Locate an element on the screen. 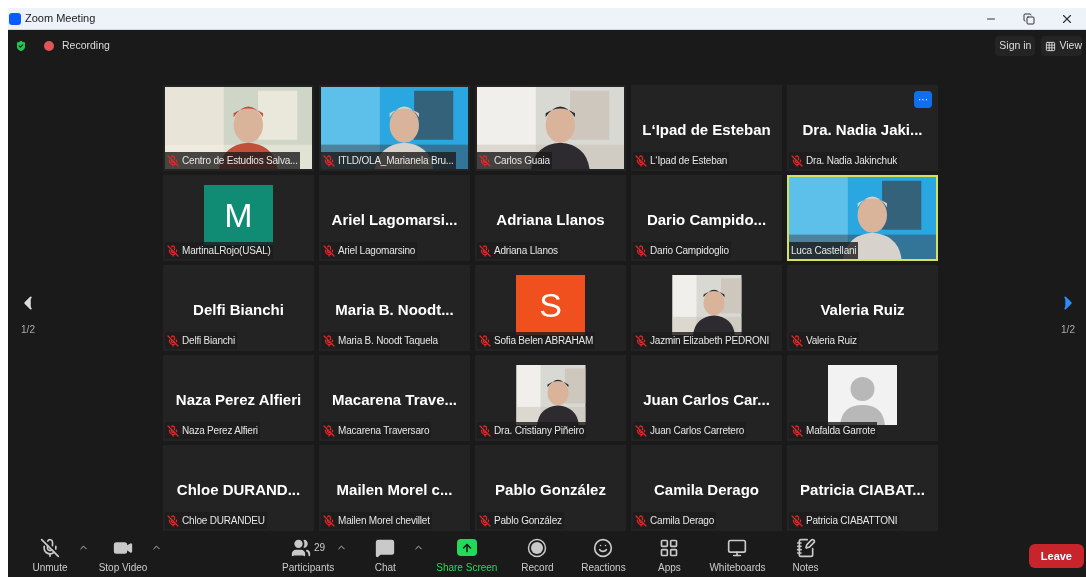 Image resolution: width=1086 pixels, height=577 pixels. view-button: View is located at coordinates (1061, 46).